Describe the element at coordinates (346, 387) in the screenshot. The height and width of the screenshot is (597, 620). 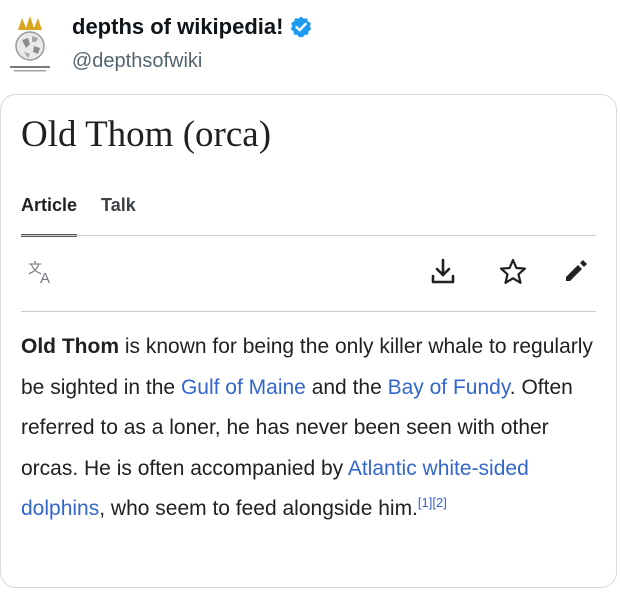
I see `body-text: and the` at that location.